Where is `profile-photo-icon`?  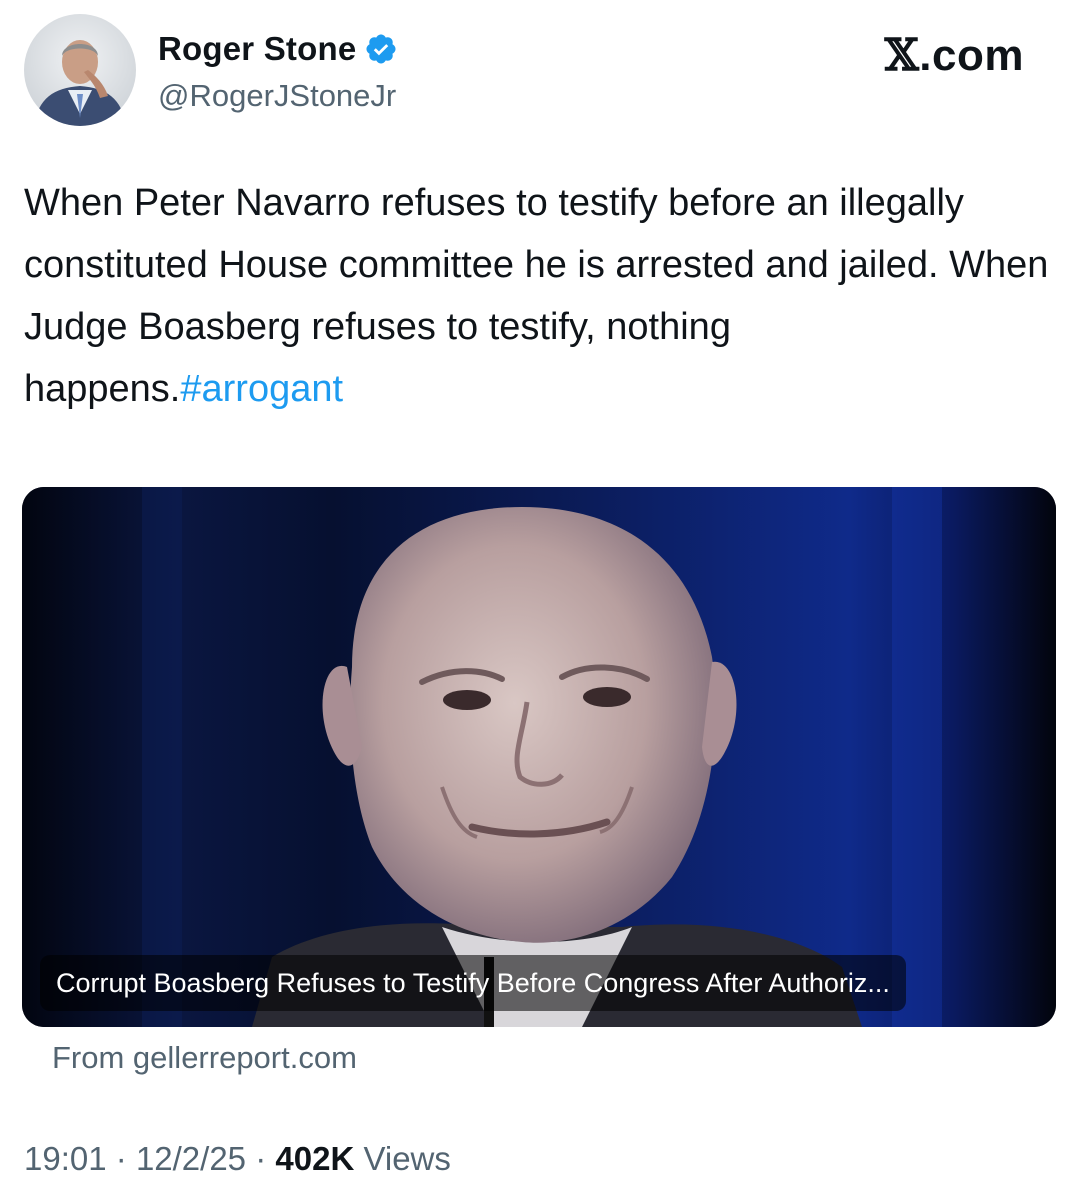
profile-photo-icon is located at coordinates (80, 83).